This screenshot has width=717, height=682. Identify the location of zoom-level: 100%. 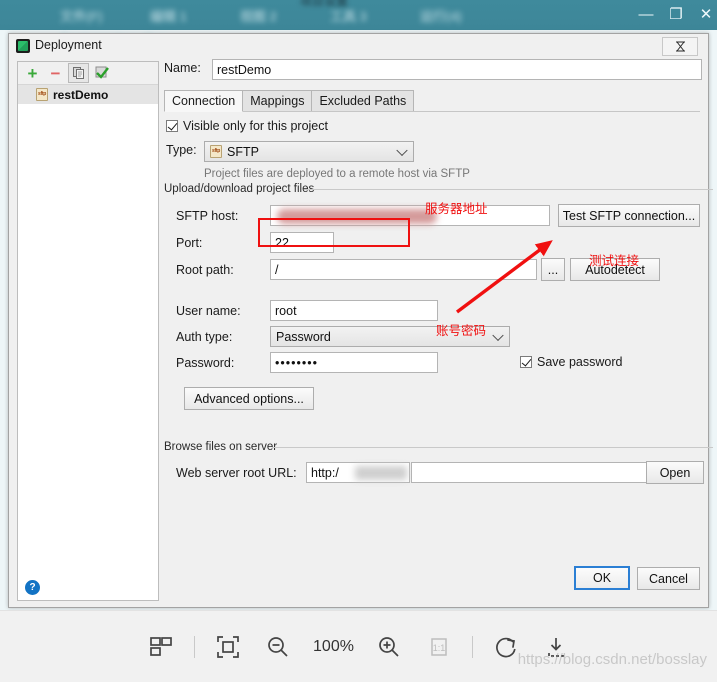
(333, 646).